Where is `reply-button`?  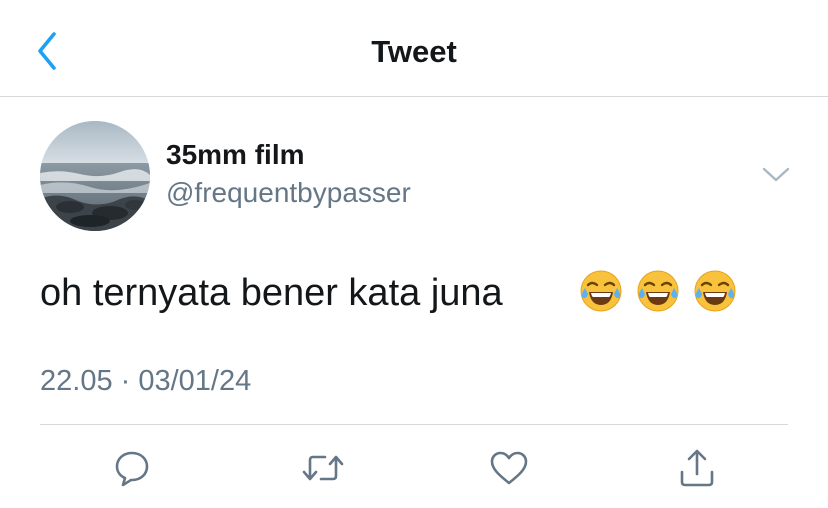 reply-button is located at coordinates (132, 468).